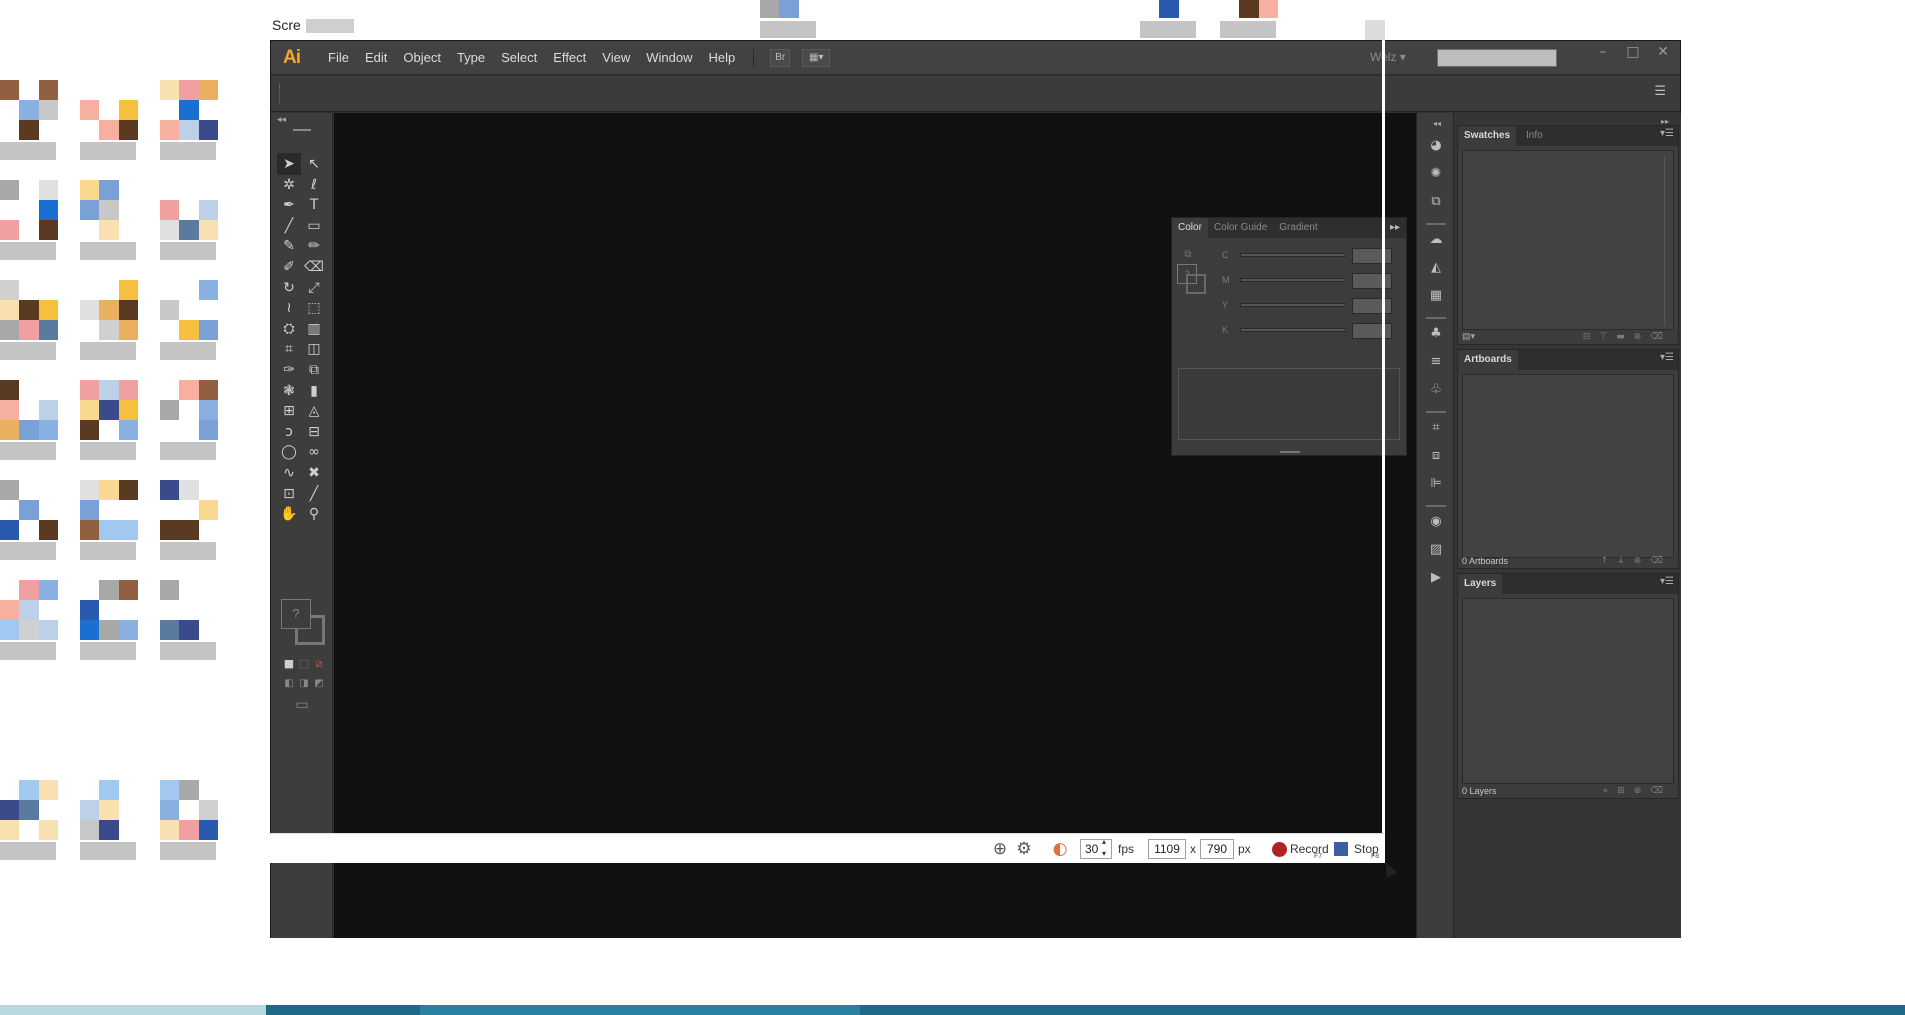 The height and width of the screenshot is (1015, 1905). Describe the element at coordinates (1636, 561) in the screenshot. I see `artboard-footer-icons: ↑↓⊕⌫` at that location.